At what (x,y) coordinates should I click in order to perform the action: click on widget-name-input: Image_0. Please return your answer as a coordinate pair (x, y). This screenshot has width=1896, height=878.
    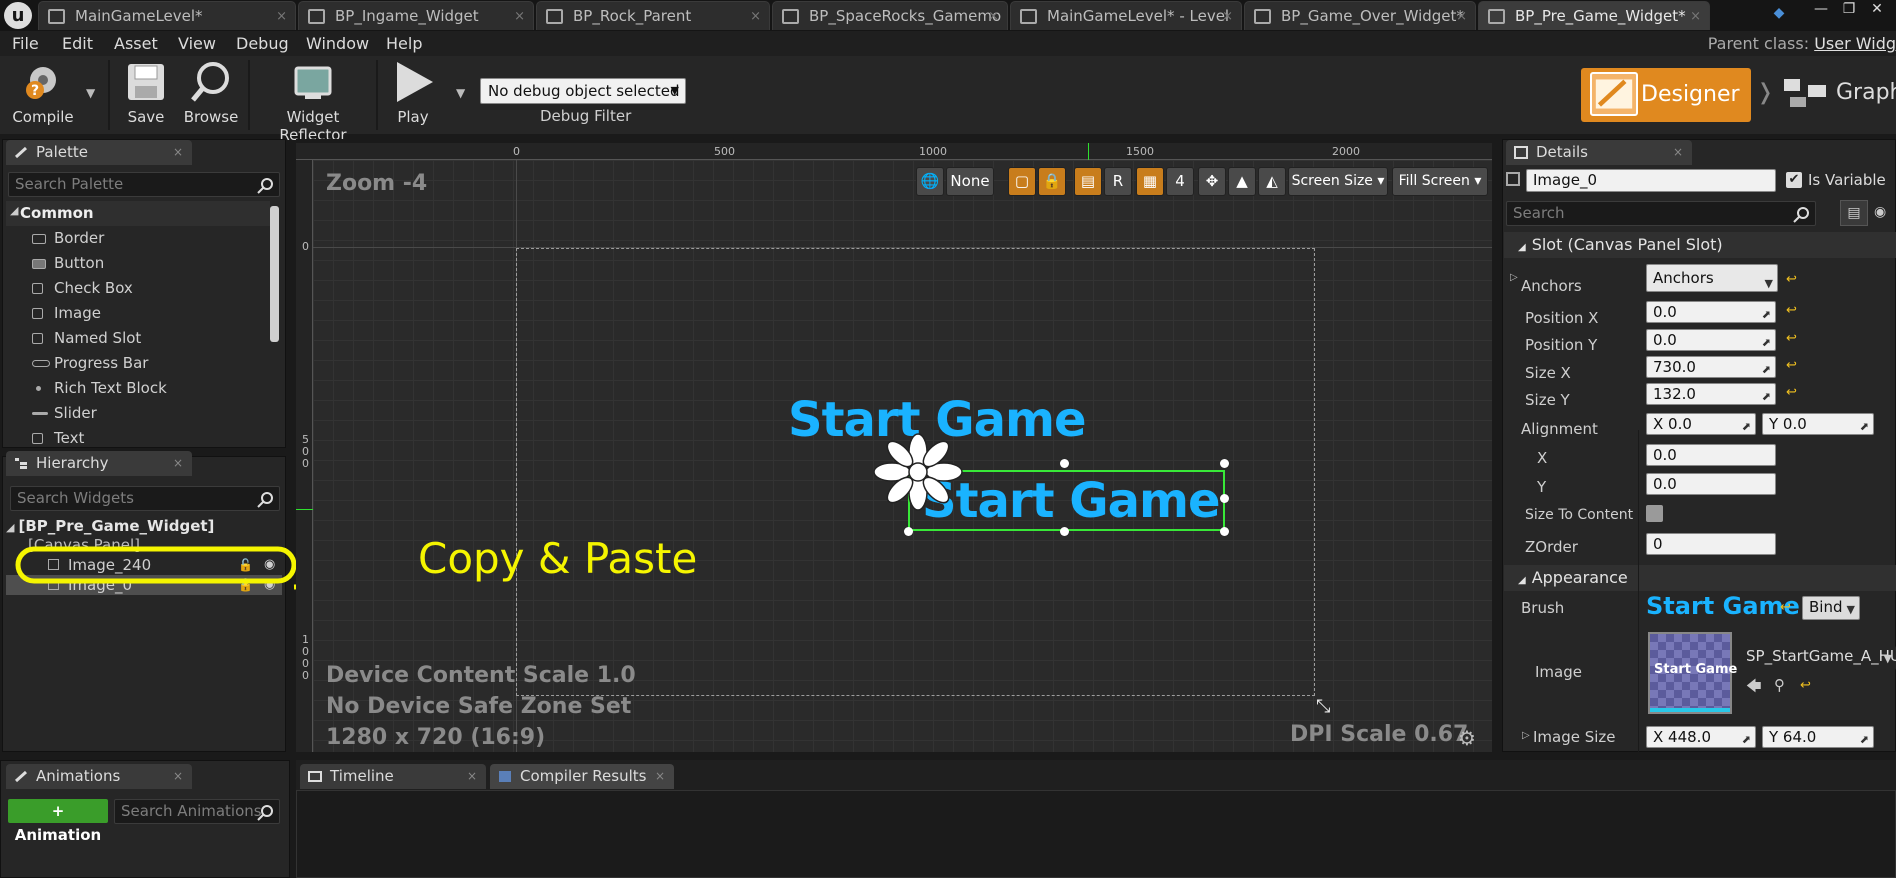
    Looking at the image, I should click on (1651, 180).